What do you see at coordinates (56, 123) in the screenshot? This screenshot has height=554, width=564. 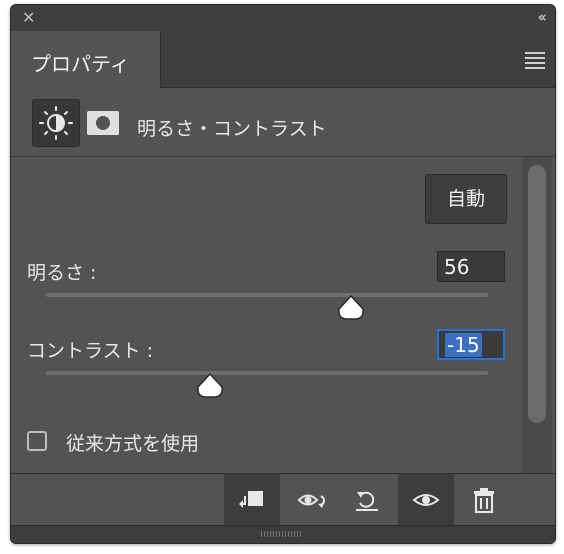 I see `brightness-contrast-icon` at bounding box center [56, 123].